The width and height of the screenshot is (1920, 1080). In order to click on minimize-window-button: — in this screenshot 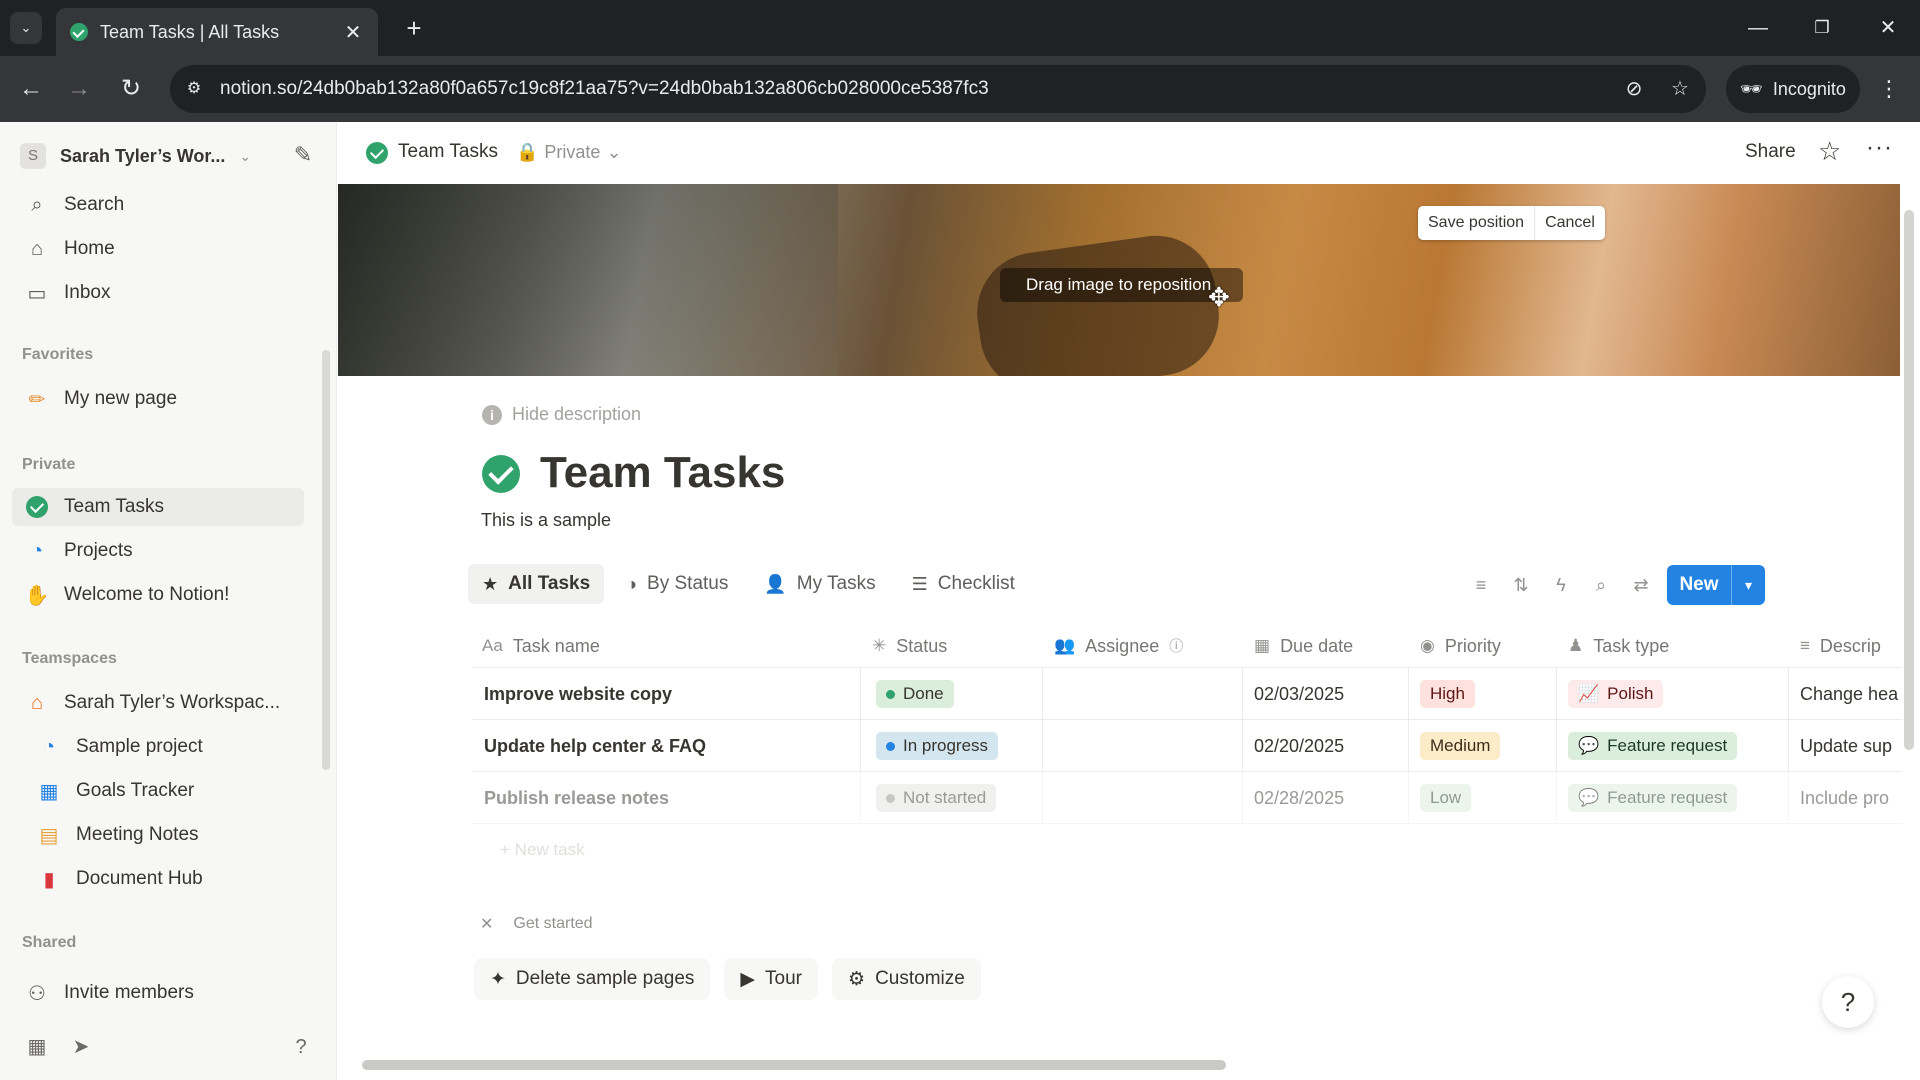, I will do `click(1758, 28)`.